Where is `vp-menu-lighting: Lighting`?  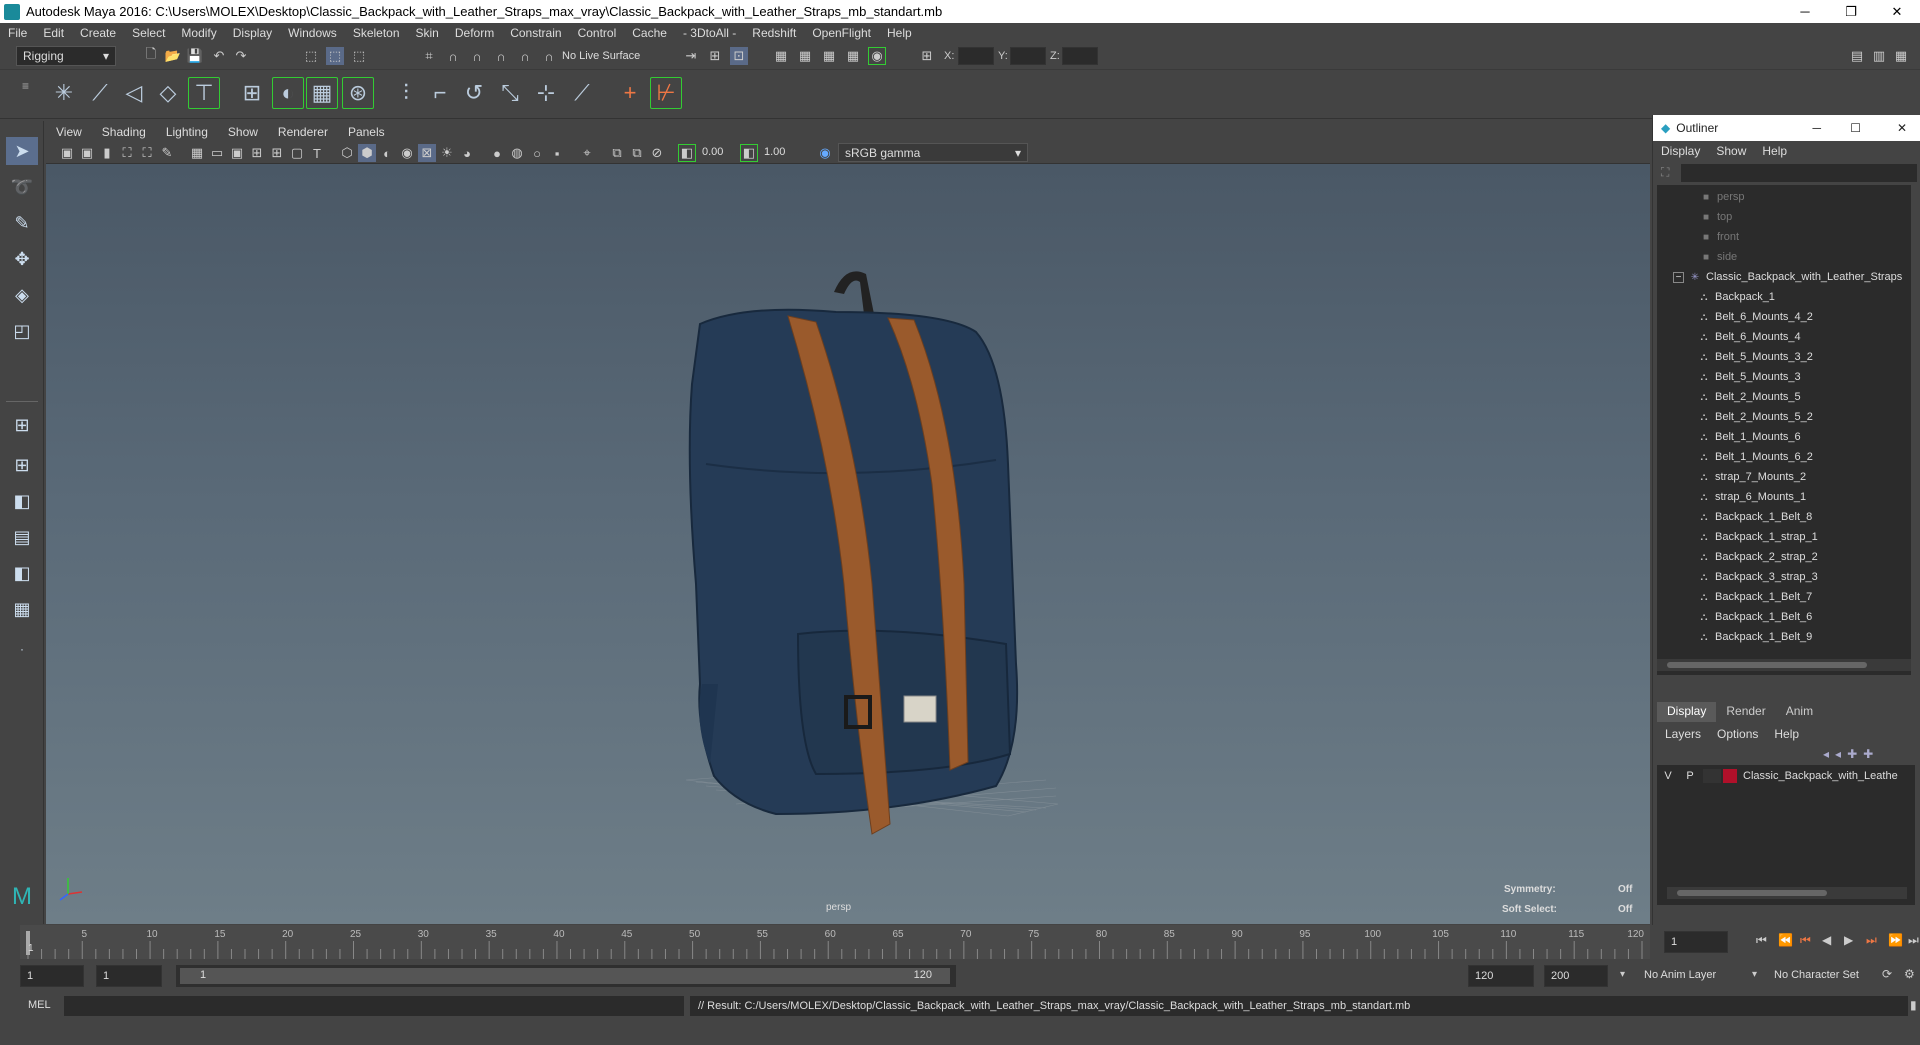
vp-menu-lighting: Lighting is located at coordinates (187, 132).